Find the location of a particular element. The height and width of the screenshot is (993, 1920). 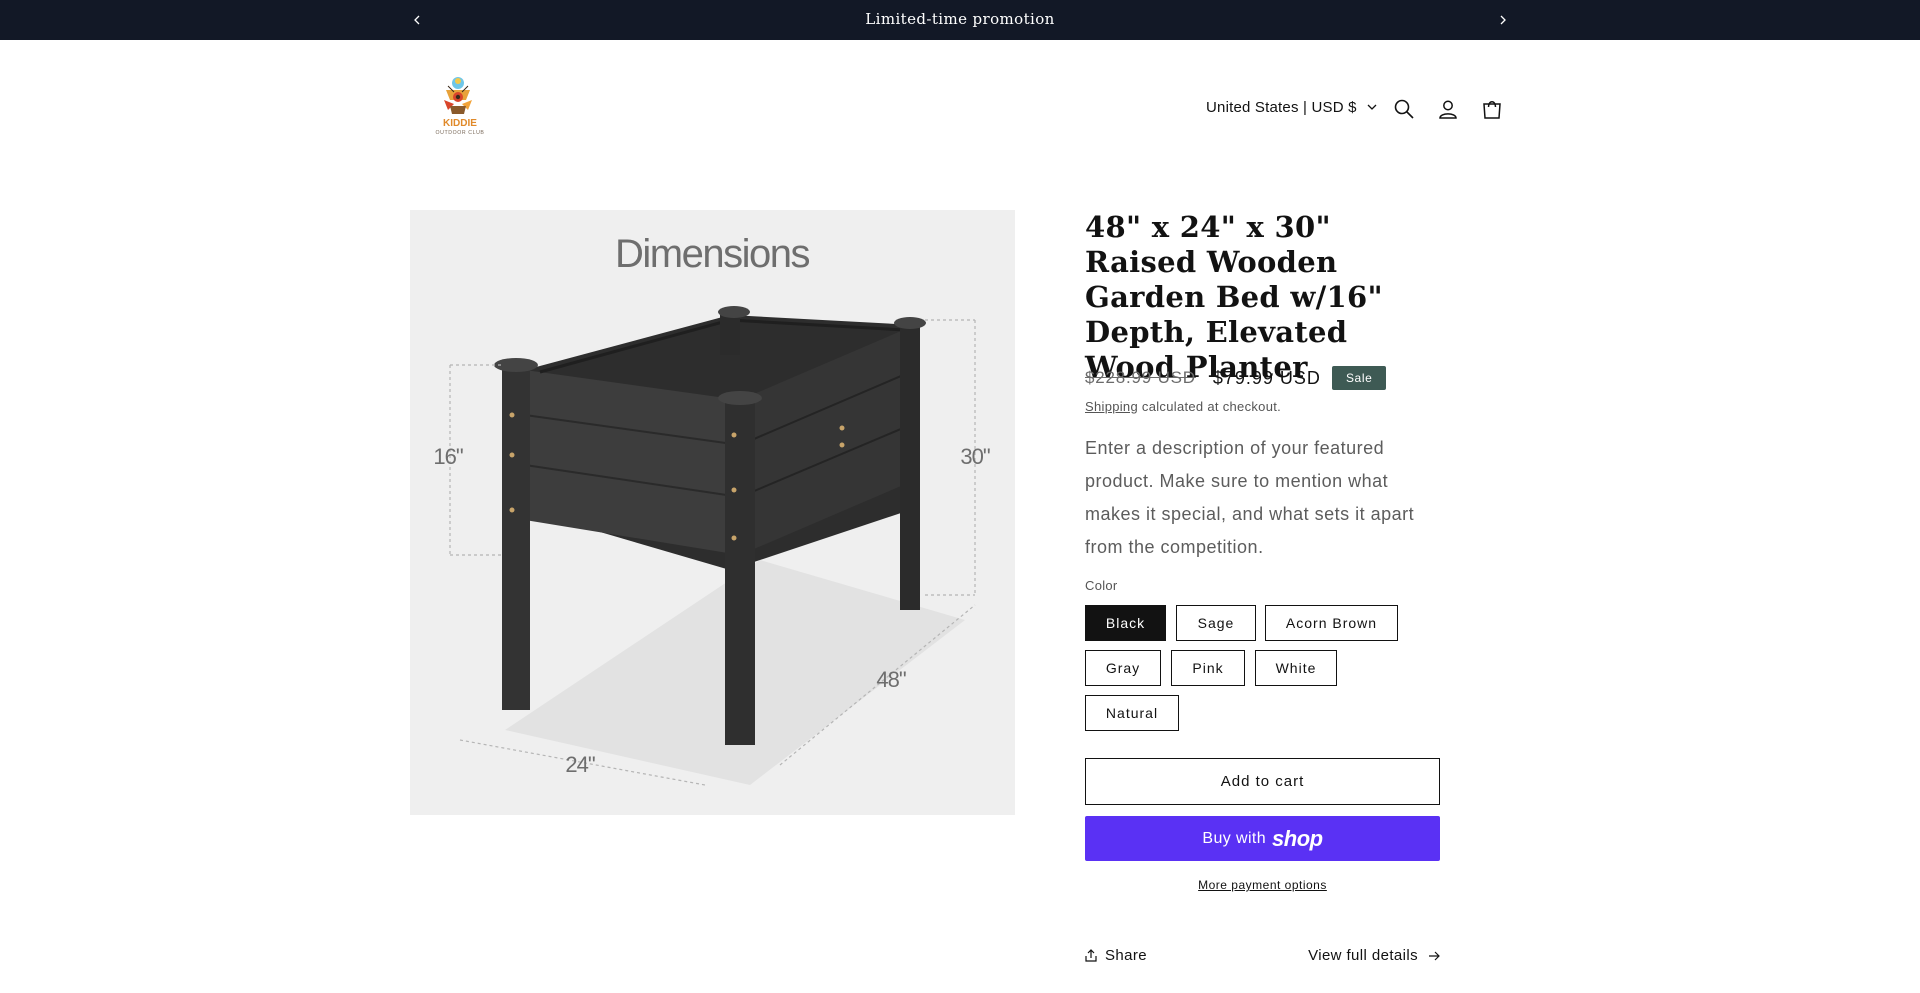

logo-name: KIDDIE is located at coordinates (460, 123).